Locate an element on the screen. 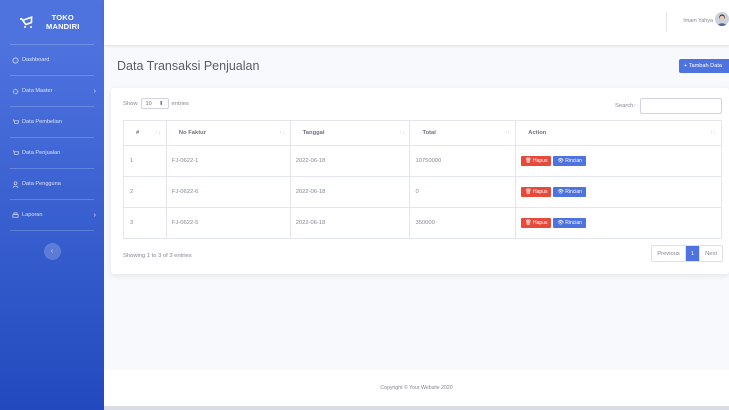 This screenshot has height=410, width=729. sidebar-item-label: Data Penjualan is located at coordinates (41, 153).